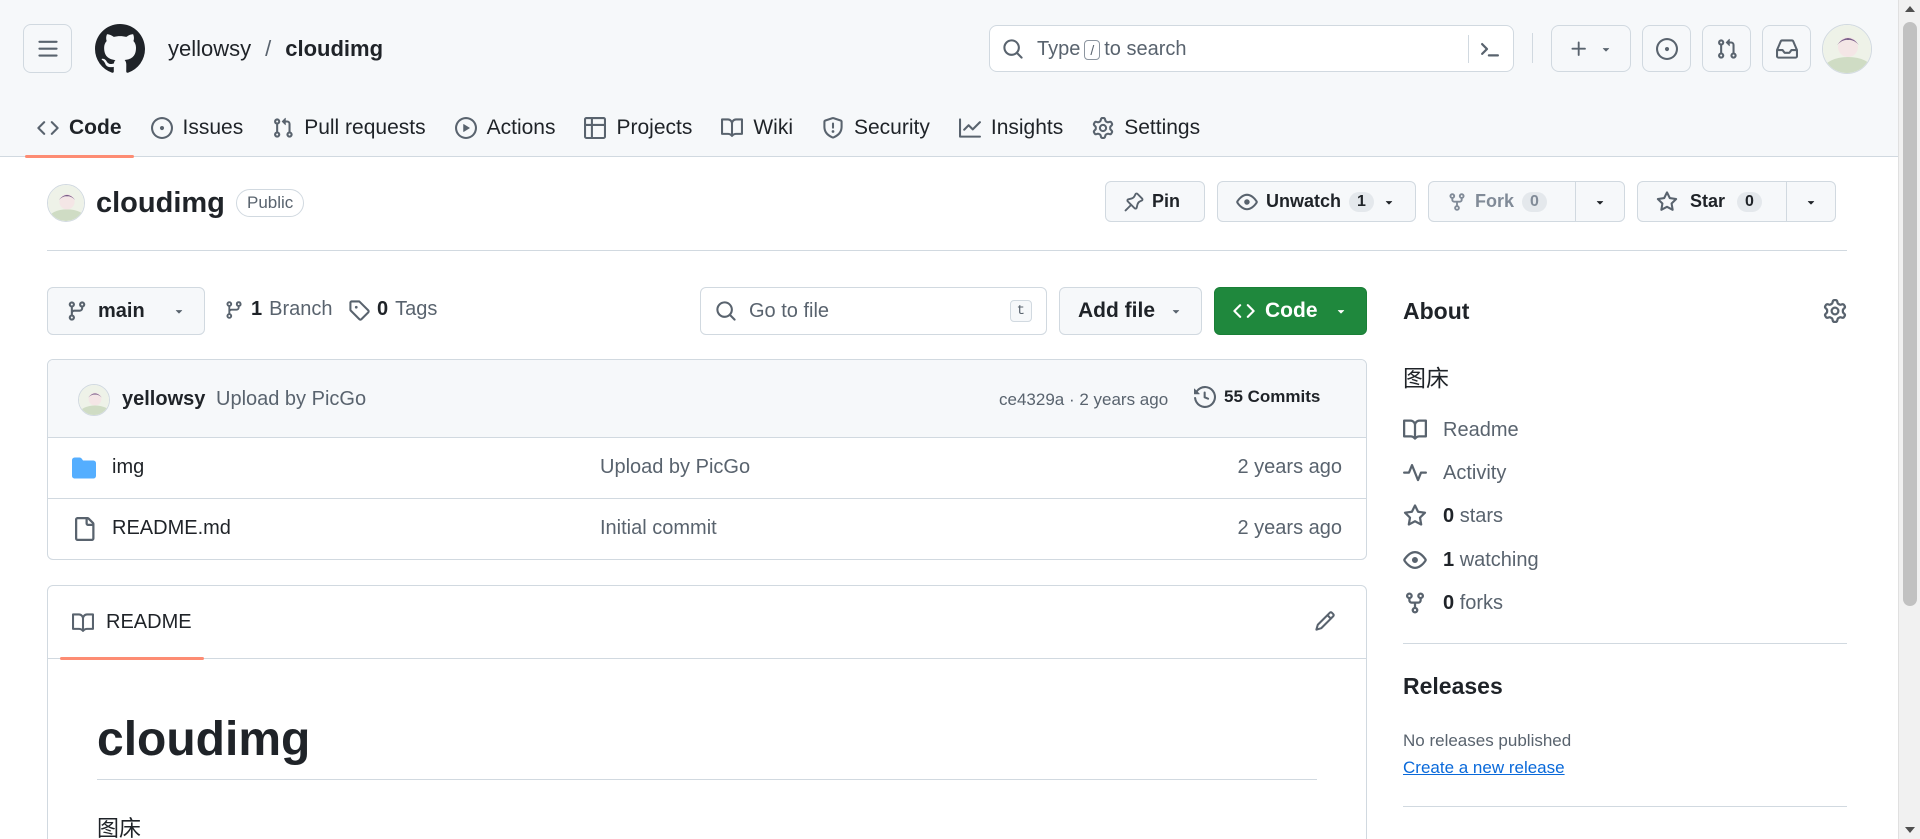 Image resolution: width=1920 pixels, height=839 pixels. I want to click on repo-owner-avatar, so click(66, 203).